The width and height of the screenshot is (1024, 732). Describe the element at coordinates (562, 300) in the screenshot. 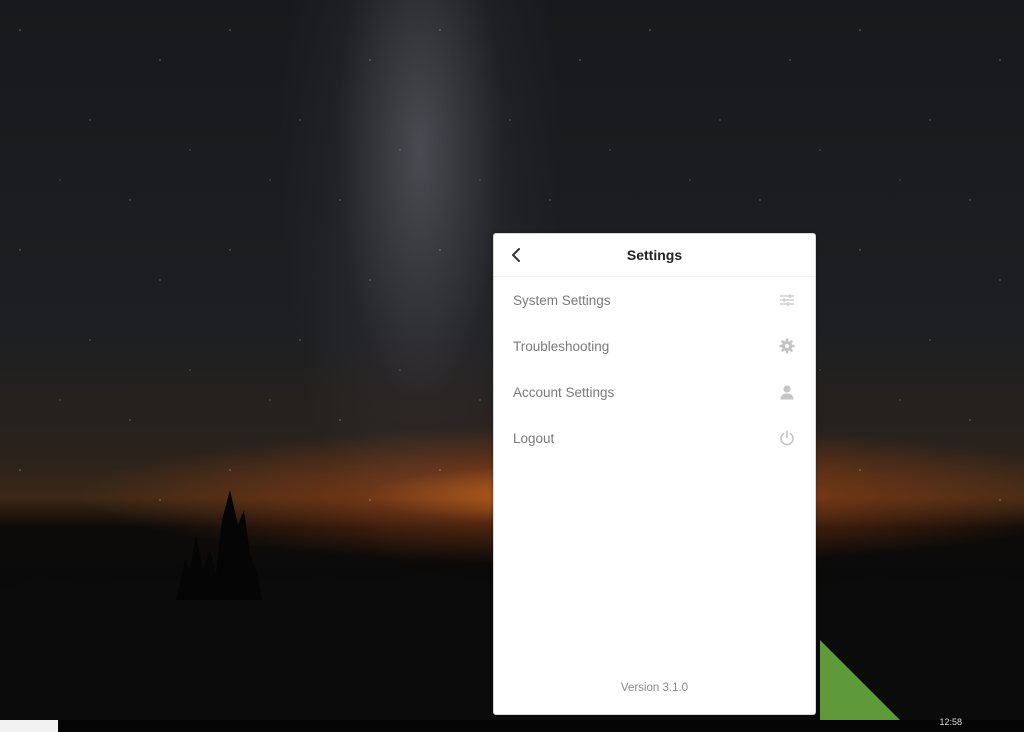

I see `menu-item-label: System Settings` at that location.